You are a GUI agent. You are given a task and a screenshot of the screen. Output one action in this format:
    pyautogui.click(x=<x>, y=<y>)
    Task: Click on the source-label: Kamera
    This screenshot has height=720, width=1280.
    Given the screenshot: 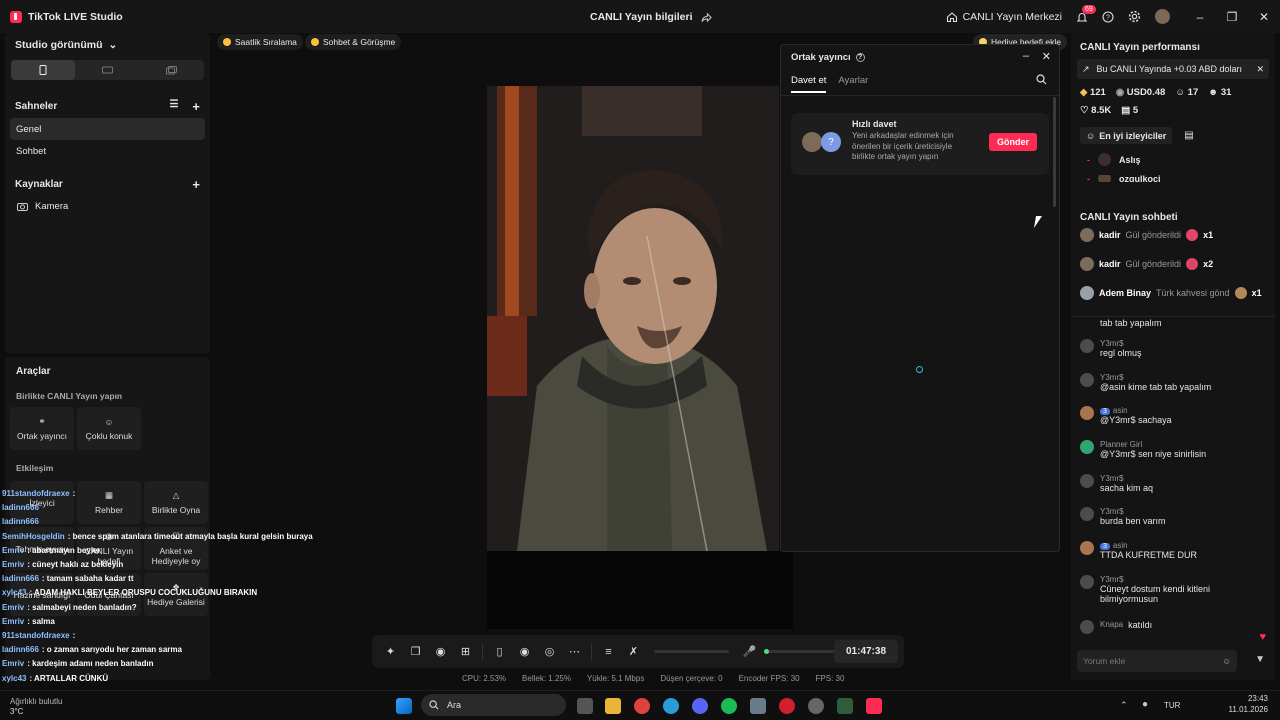 What is the action you would take?
    pyautogui.click(x=52, y=206)
    